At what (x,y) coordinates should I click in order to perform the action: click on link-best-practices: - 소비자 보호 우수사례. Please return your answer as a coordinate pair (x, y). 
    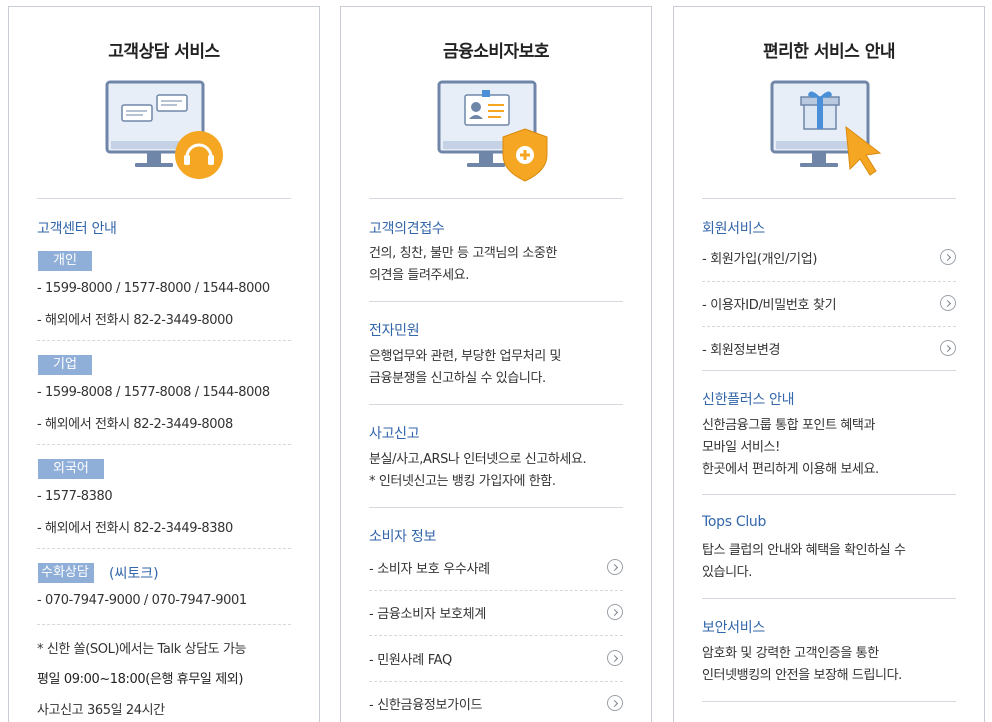
    Looking at the image, I should click on (496, 568).